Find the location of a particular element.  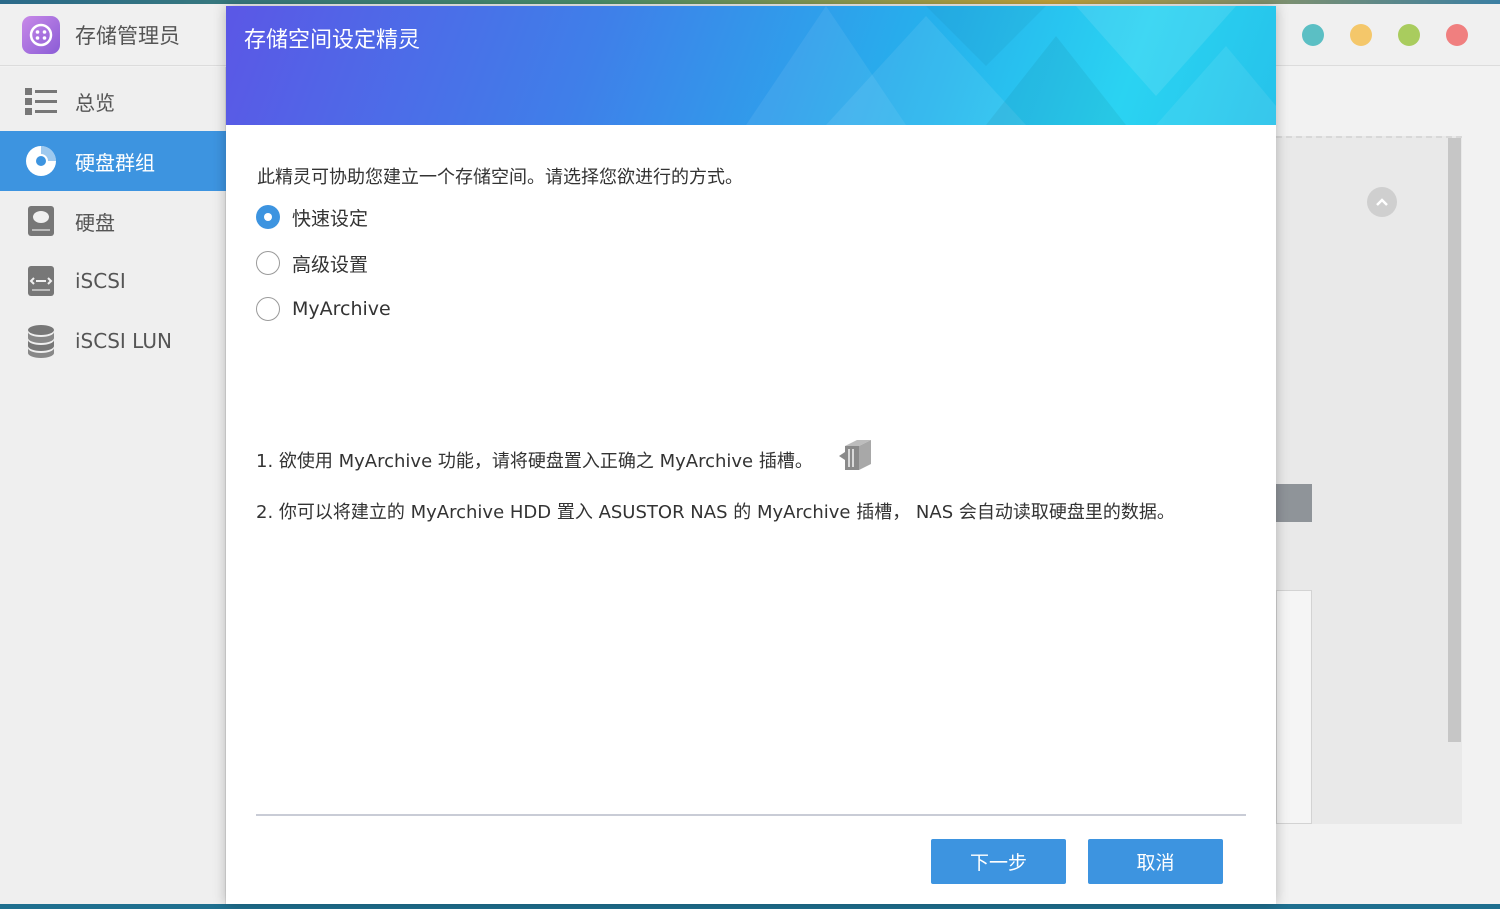

background-table is located at coordinates (1294, 707).